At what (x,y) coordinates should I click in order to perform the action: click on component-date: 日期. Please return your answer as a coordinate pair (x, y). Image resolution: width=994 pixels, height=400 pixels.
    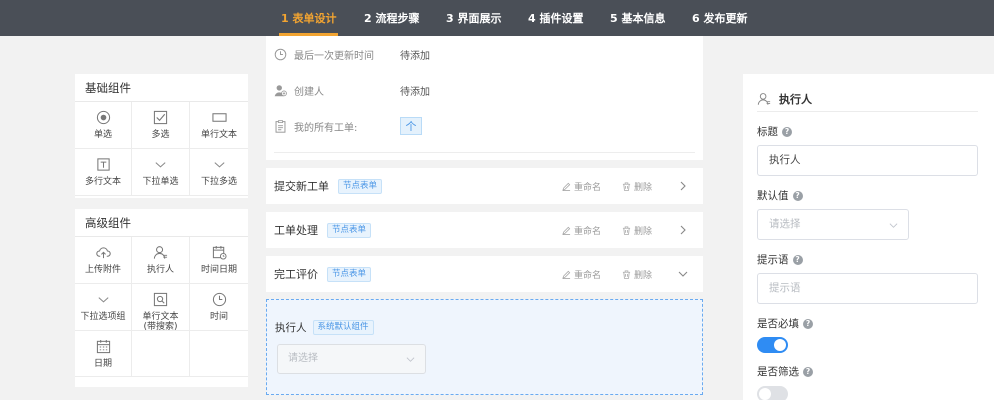
    Looking at the image, I should click on (103, 354).